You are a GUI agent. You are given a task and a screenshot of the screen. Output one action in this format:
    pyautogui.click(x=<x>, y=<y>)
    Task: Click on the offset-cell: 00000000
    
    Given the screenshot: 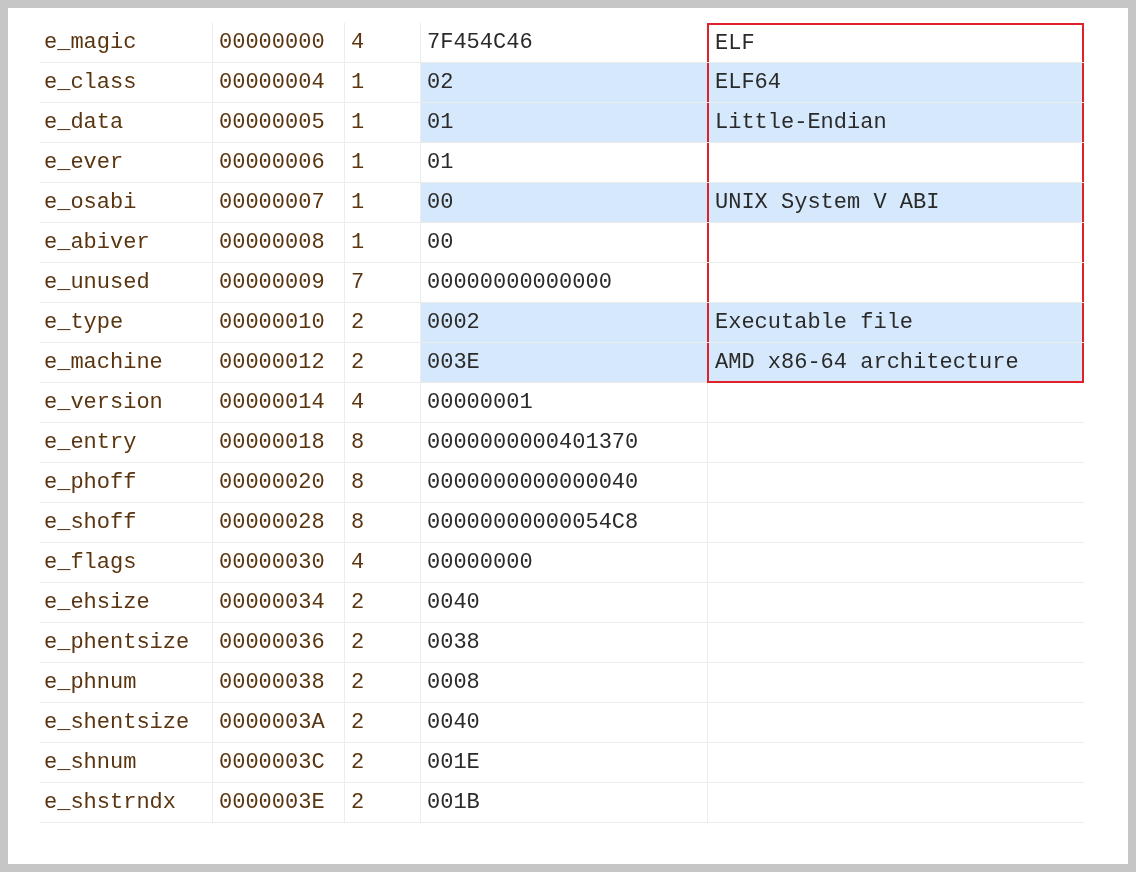 What is the action you would take?
    pyautogui.click(x=278, y=42)
    